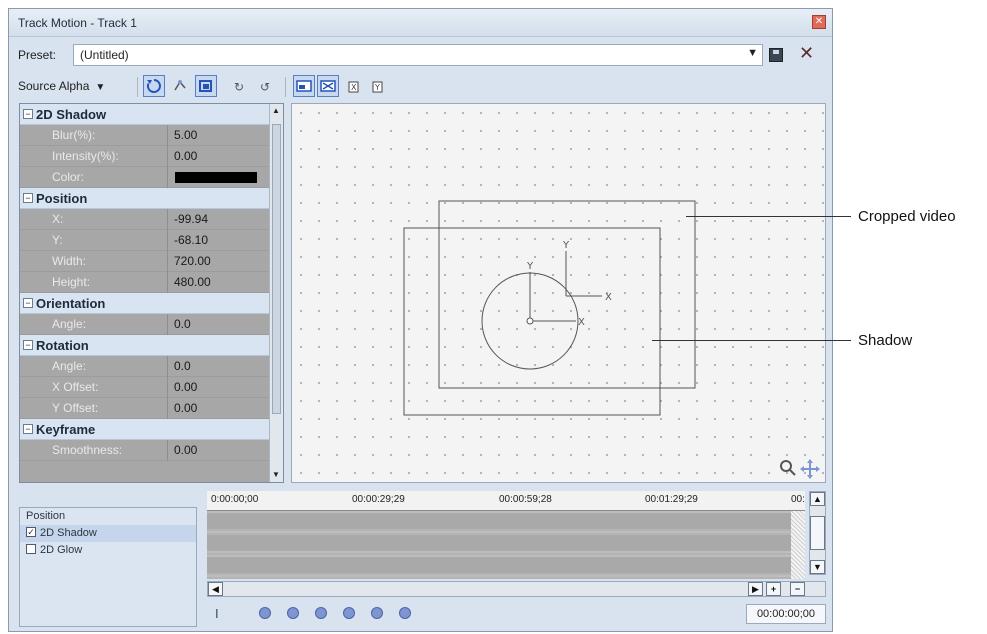 This screenshot has width=987, height=634. I want to click on property-row: X Offset: 0.00, so click(151, 387).